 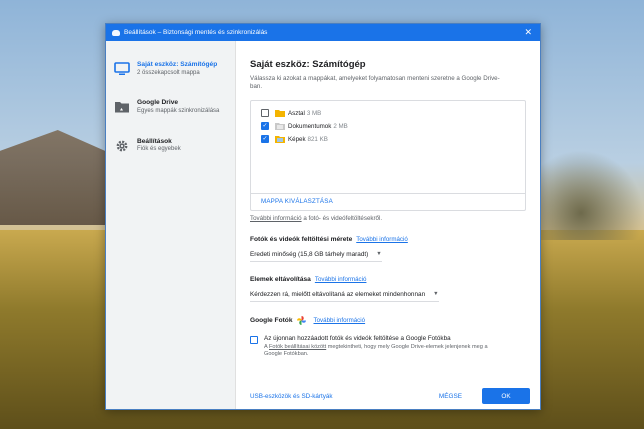 I want to click on folder-size: 821 KB, so click(x=317, y=139).